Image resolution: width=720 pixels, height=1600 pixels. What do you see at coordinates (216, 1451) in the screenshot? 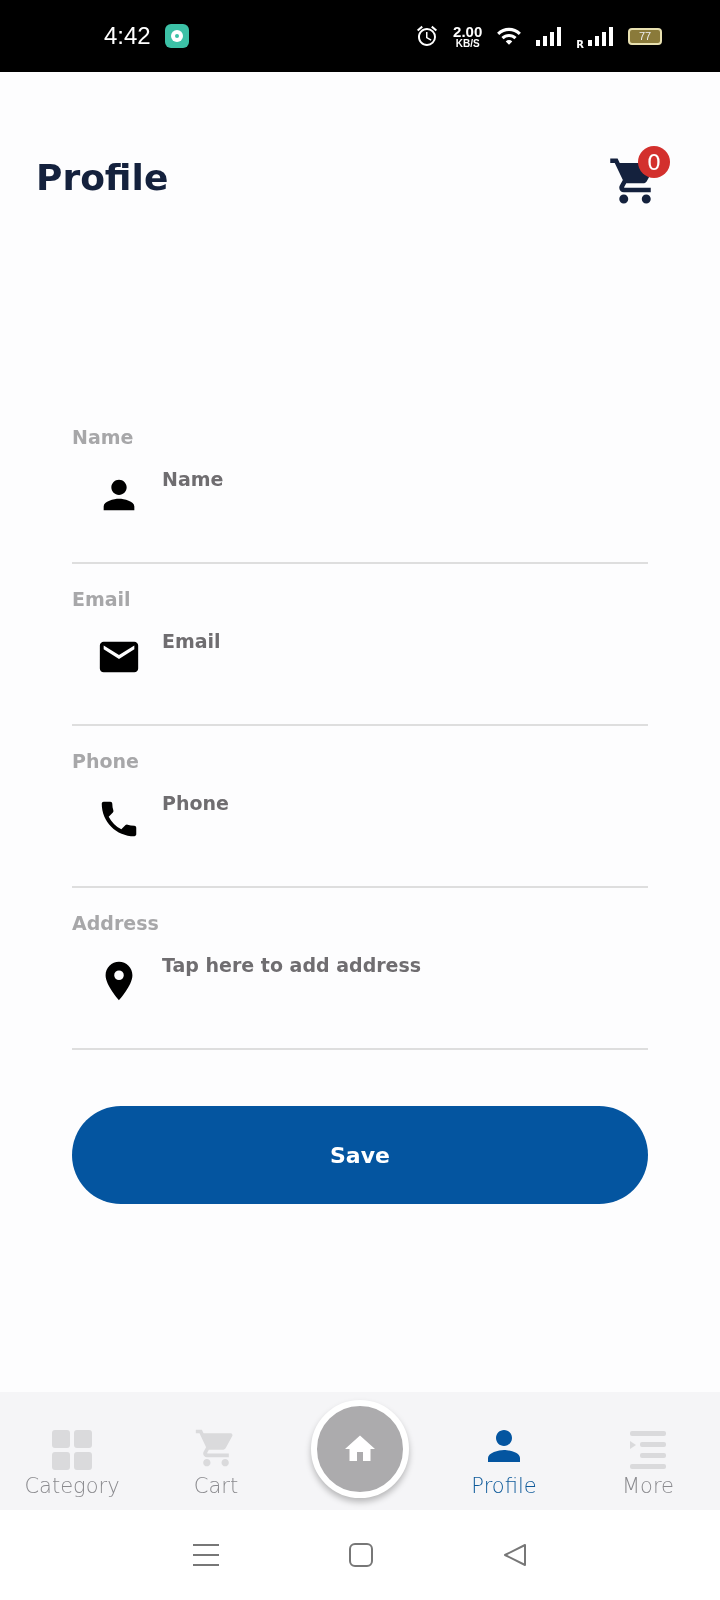
I see `nav-tab: Cart` at bounding box center [216, 1451].